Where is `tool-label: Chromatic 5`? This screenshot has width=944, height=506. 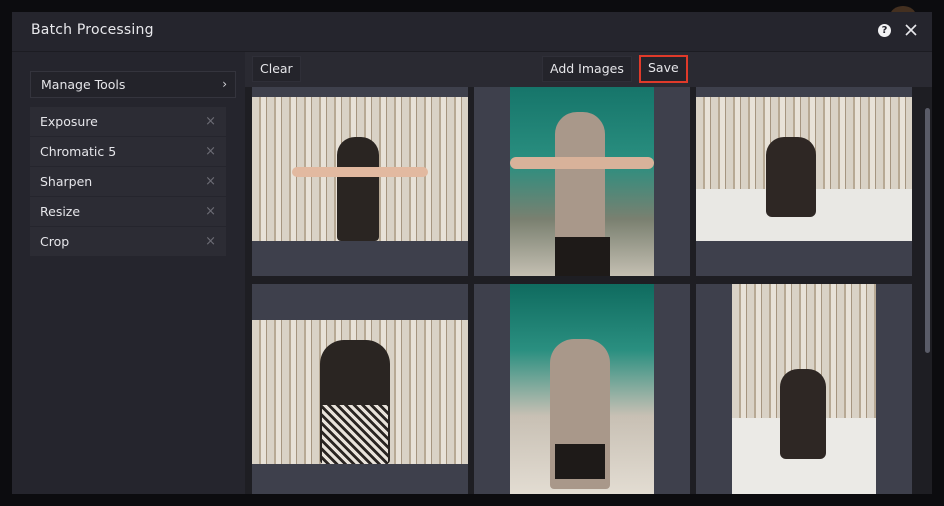 tool-label: Chromatic 5 is located at coordinates (78, 151).